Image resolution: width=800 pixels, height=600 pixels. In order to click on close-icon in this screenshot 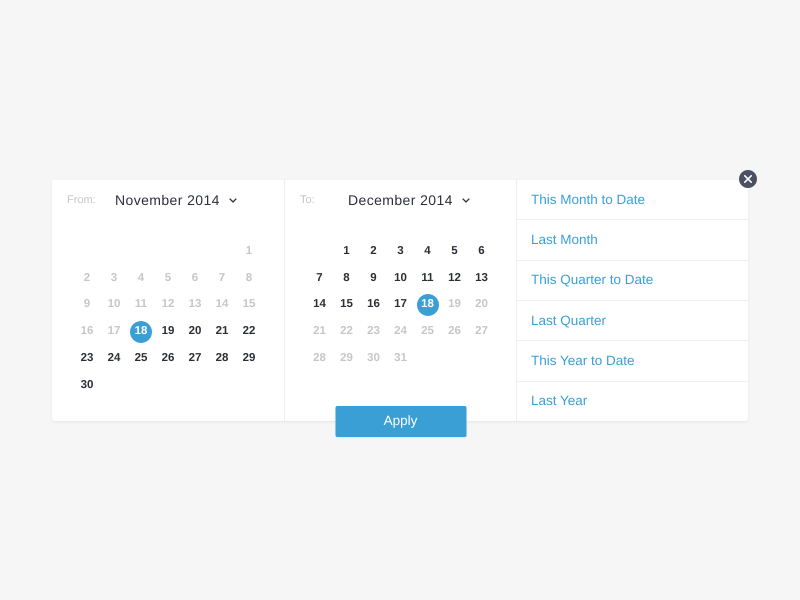, I will do `click(748, 179)`.